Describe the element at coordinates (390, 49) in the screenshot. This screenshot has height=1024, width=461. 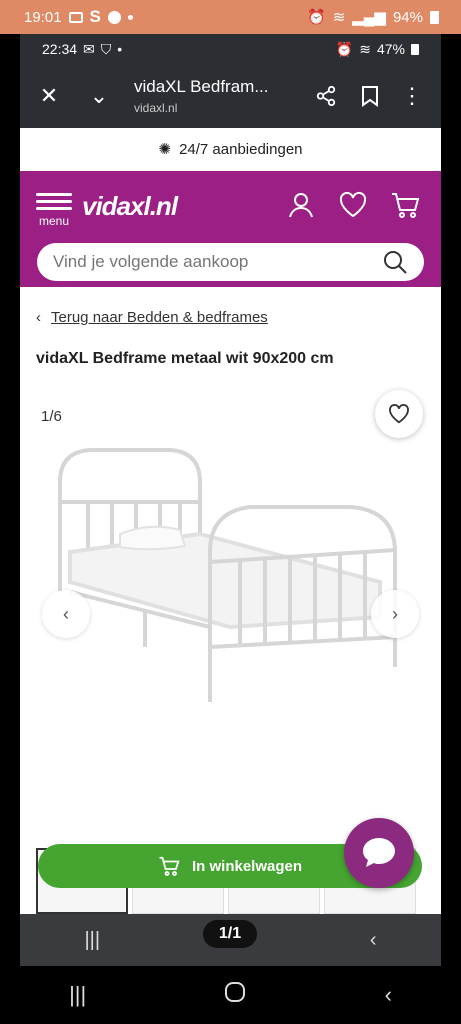
I see `inner-battery-level: 47%` at that location.